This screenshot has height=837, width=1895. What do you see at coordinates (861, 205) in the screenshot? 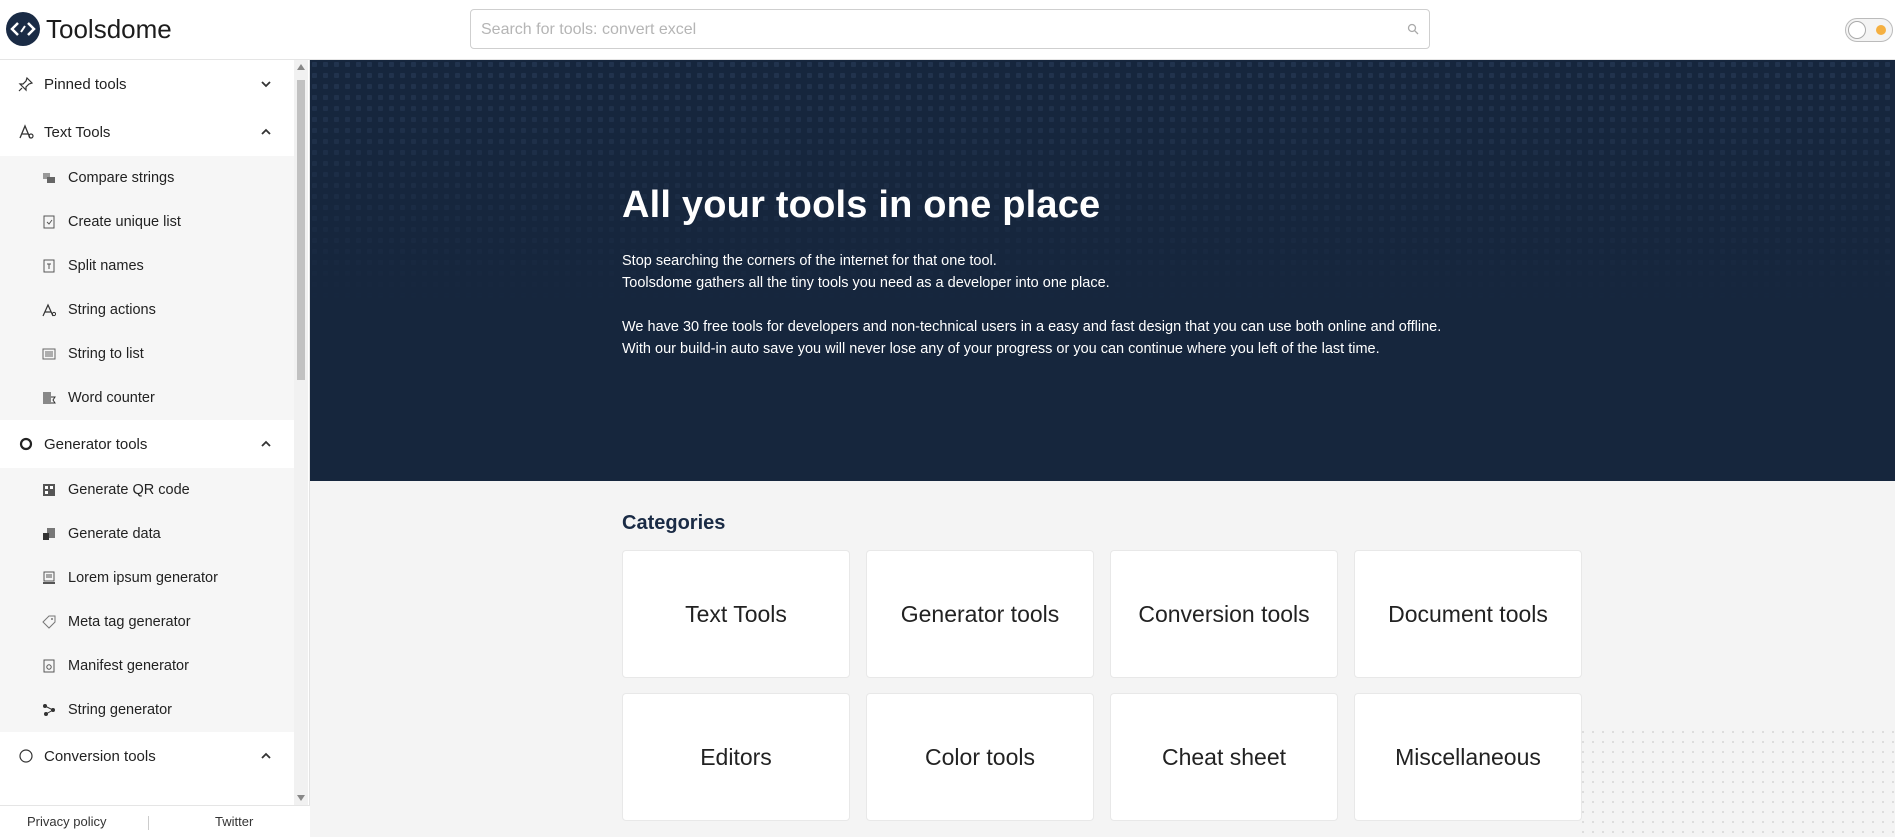
I see `hero-title: All your tools in one place` at bounding box center [861, 205].